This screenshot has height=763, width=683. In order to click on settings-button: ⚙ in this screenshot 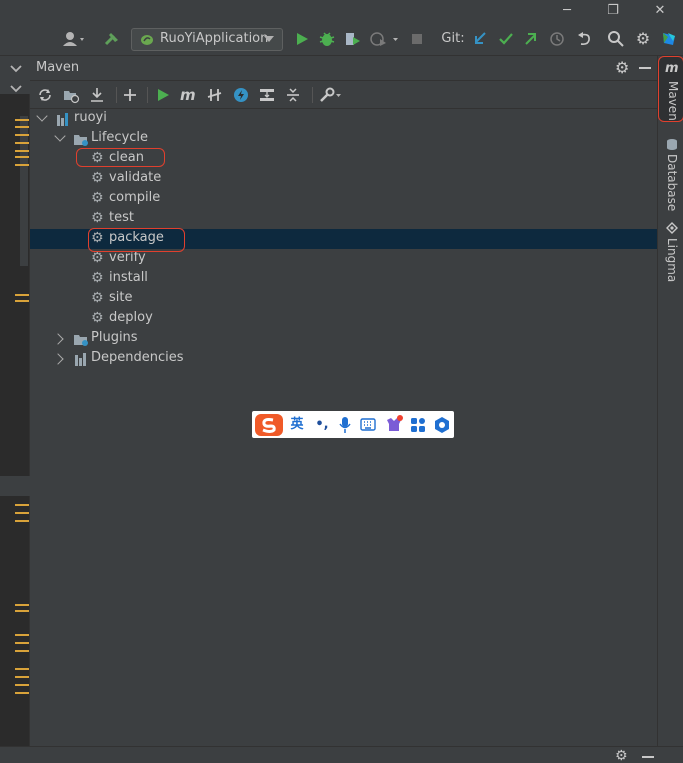, I will do `click(643, 39)`.